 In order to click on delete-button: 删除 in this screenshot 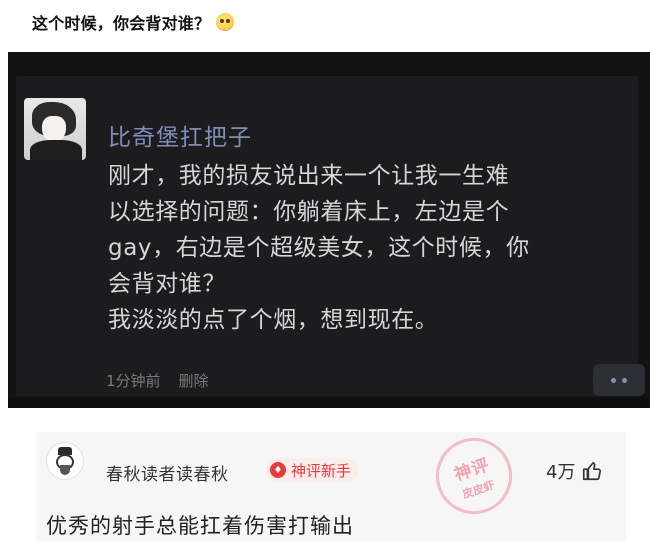, I will do `click(194, 380)`.